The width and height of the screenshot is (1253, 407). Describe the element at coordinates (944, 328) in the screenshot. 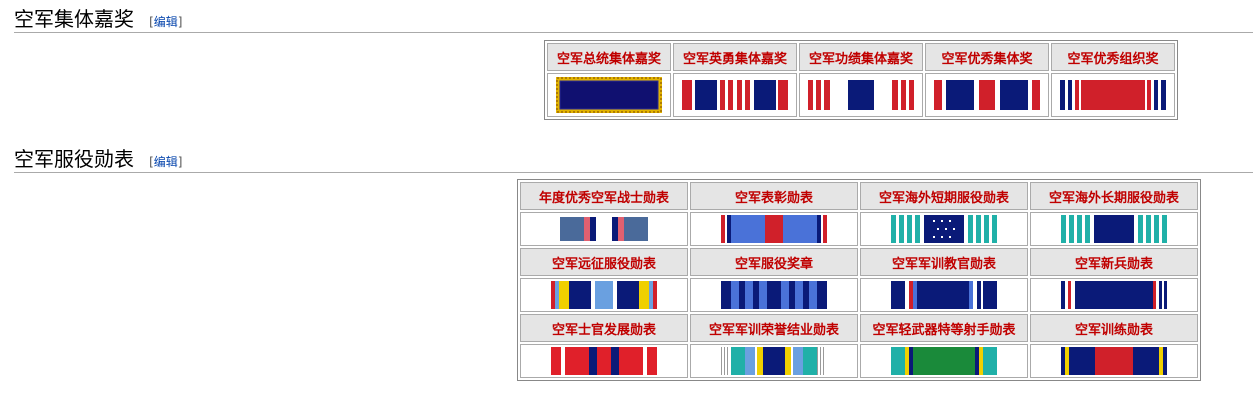

I see `award-name: 空军轻武器特等射手勋表` at that location.